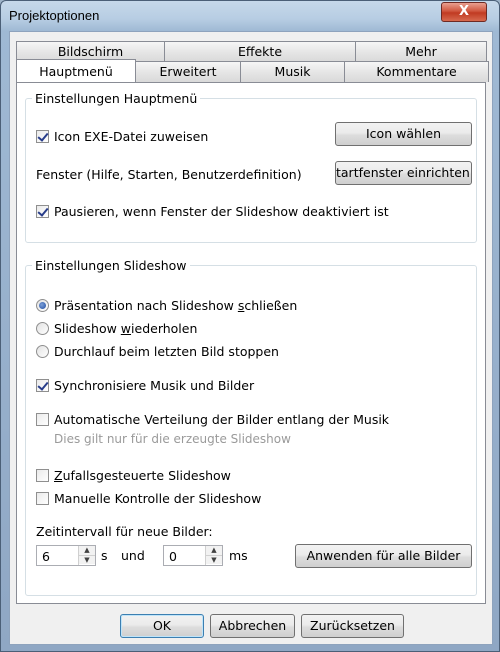 This screenshot has width=500, height=652. I want to click on stop-at-last-image-label: Durchlauf beim letzten Bild stoppen, so click(166, 351).